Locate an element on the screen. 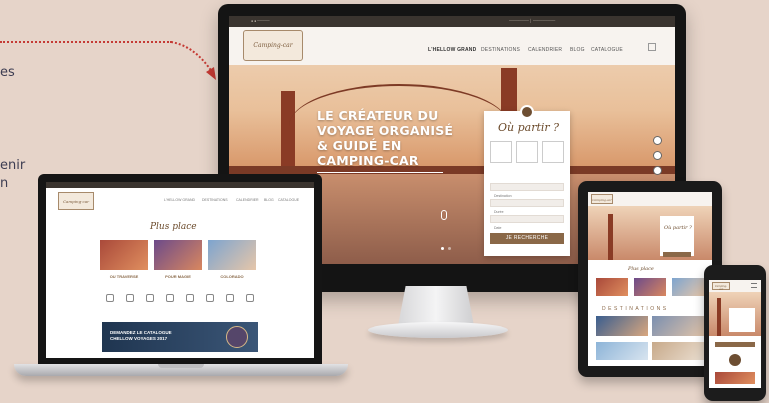 The width and height of the screenshot is (769, 403). hero-line-2: VOYAGE ORGANISÉ is located at coordinates (385, 130).